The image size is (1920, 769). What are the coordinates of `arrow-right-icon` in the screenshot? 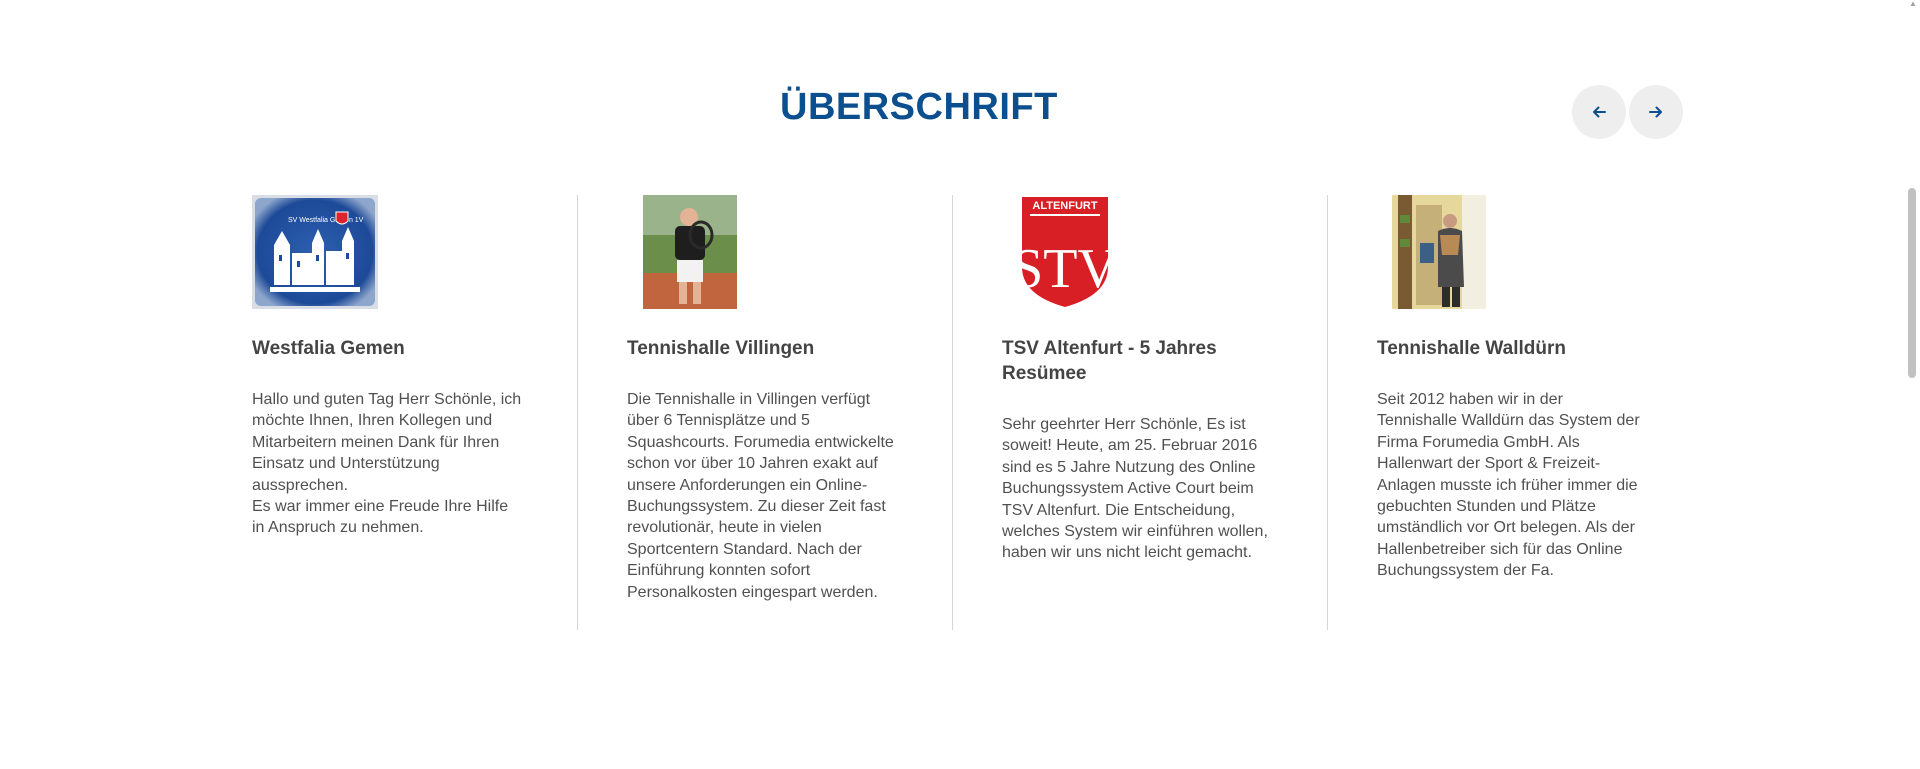 It's located at (1655, 112).